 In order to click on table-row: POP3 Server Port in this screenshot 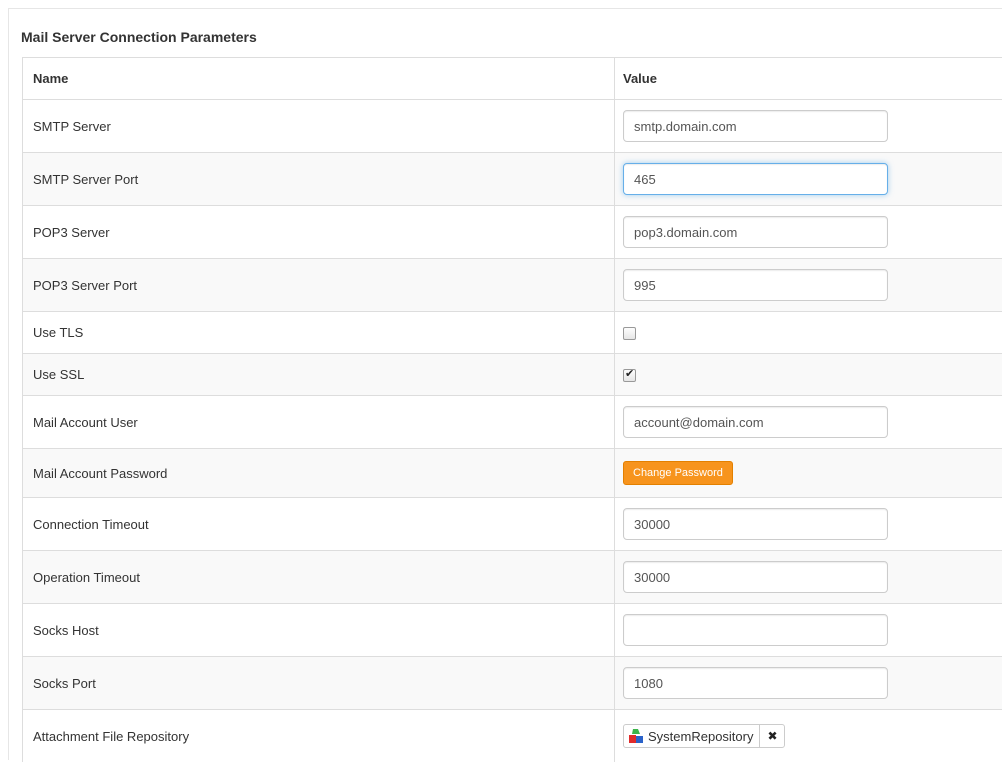, I will do `click(512, 285)`.